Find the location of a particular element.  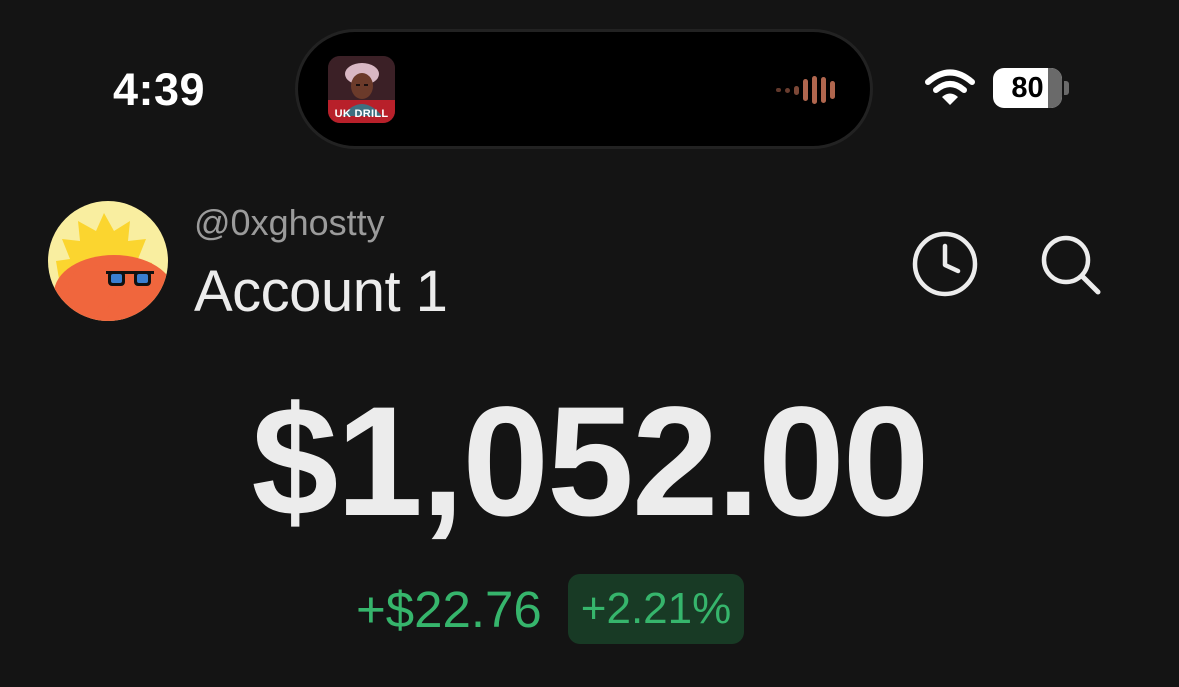

battery-percent: 80 is located at coordinates (1027, 87).